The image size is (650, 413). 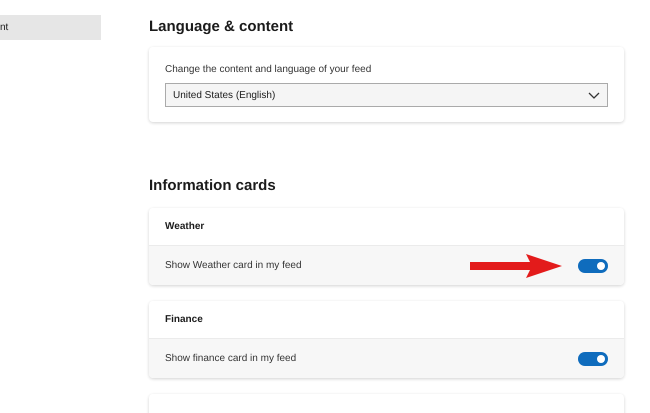 What do you see at coordinates (184, 227) in the screenshot?
I see `card-title: Weather` at bounding box center [184, 227].